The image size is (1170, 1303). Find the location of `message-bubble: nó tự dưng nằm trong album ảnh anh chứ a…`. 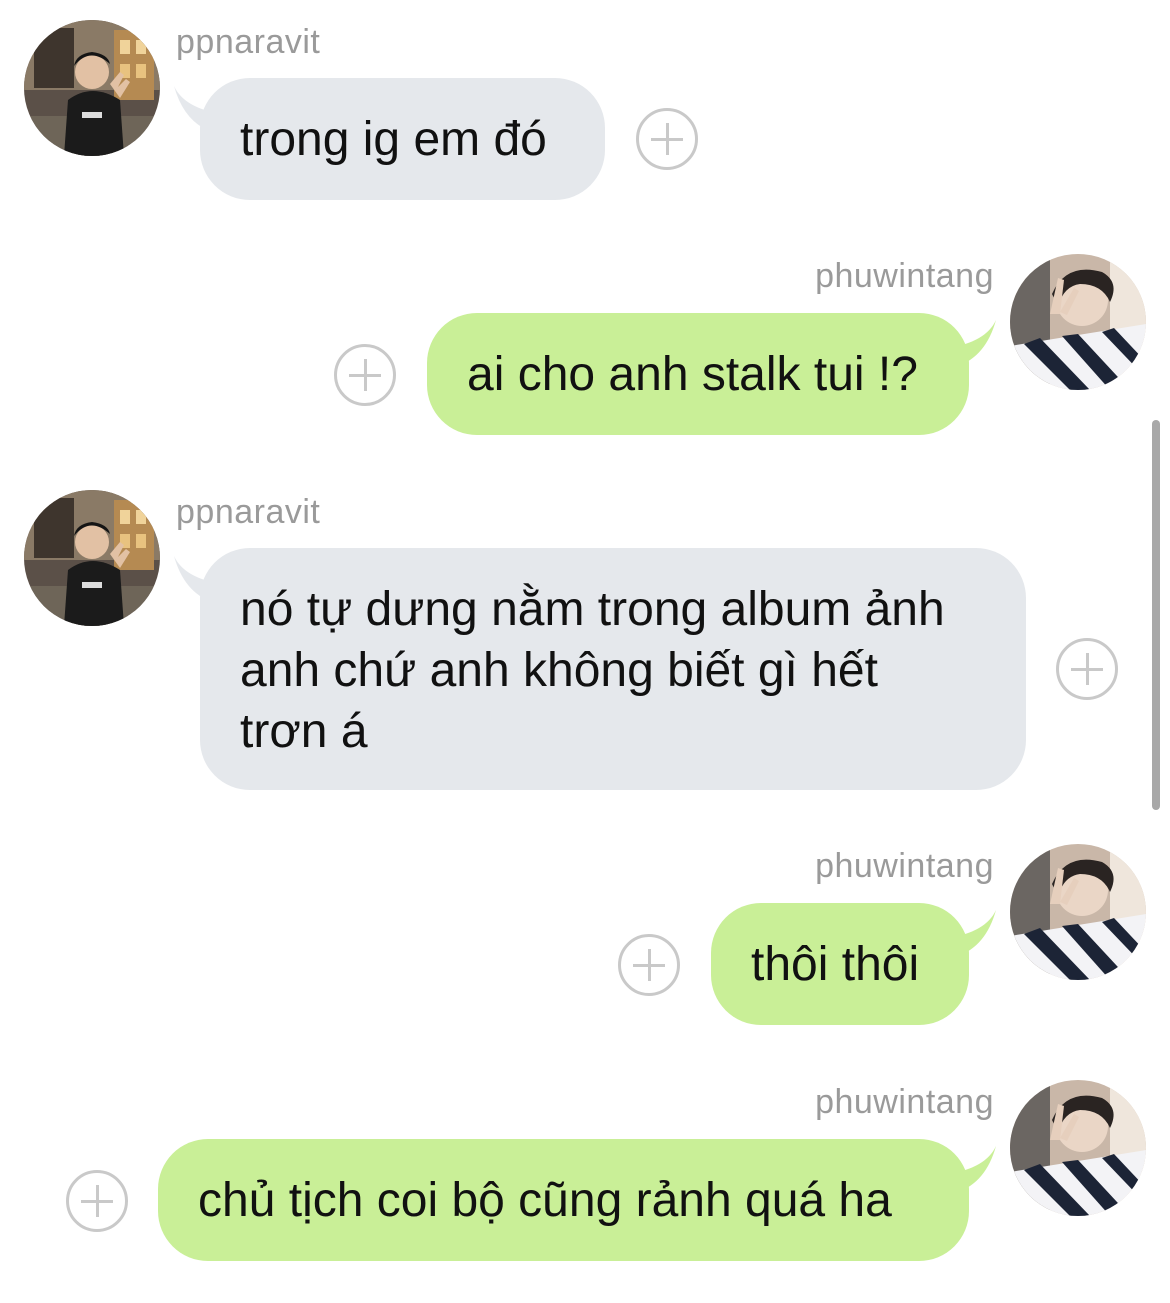

message-bubble: nó tự dưng nằm trong album ảnh anh chứ a… is located at coordinates (613, 669).